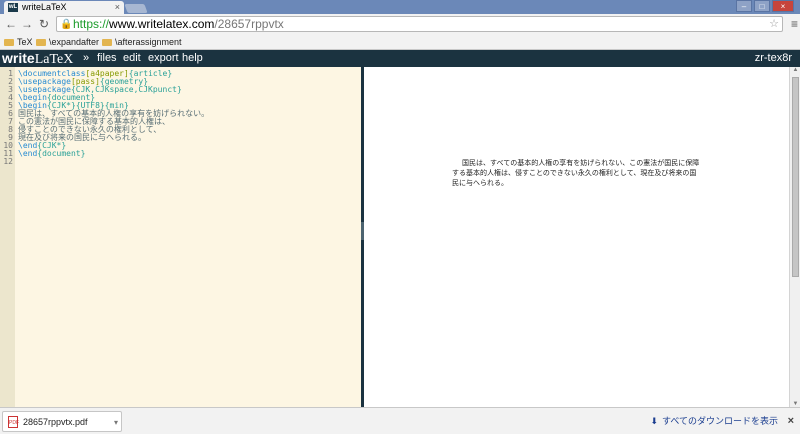 This screenshot has width=800, height=435. What do you see at coordinates (27, 24) in the screenshot?
I see `forward-arrow-icon: →` at bounding box center [27, 24].